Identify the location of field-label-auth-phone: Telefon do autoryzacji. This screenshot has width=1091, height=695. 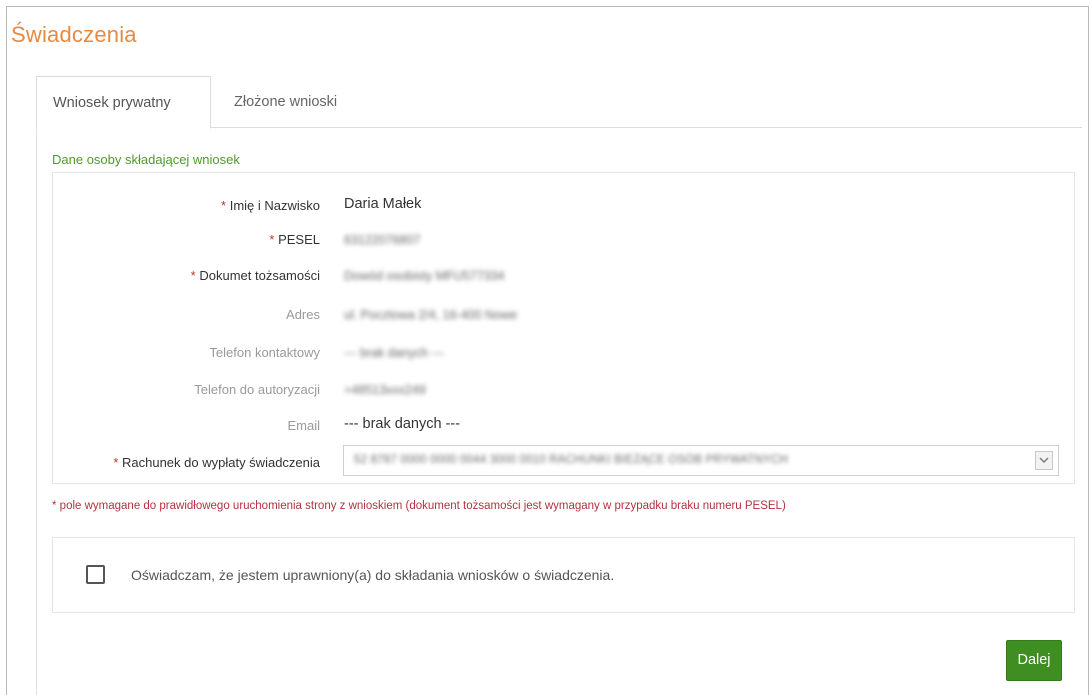
(257, 389).